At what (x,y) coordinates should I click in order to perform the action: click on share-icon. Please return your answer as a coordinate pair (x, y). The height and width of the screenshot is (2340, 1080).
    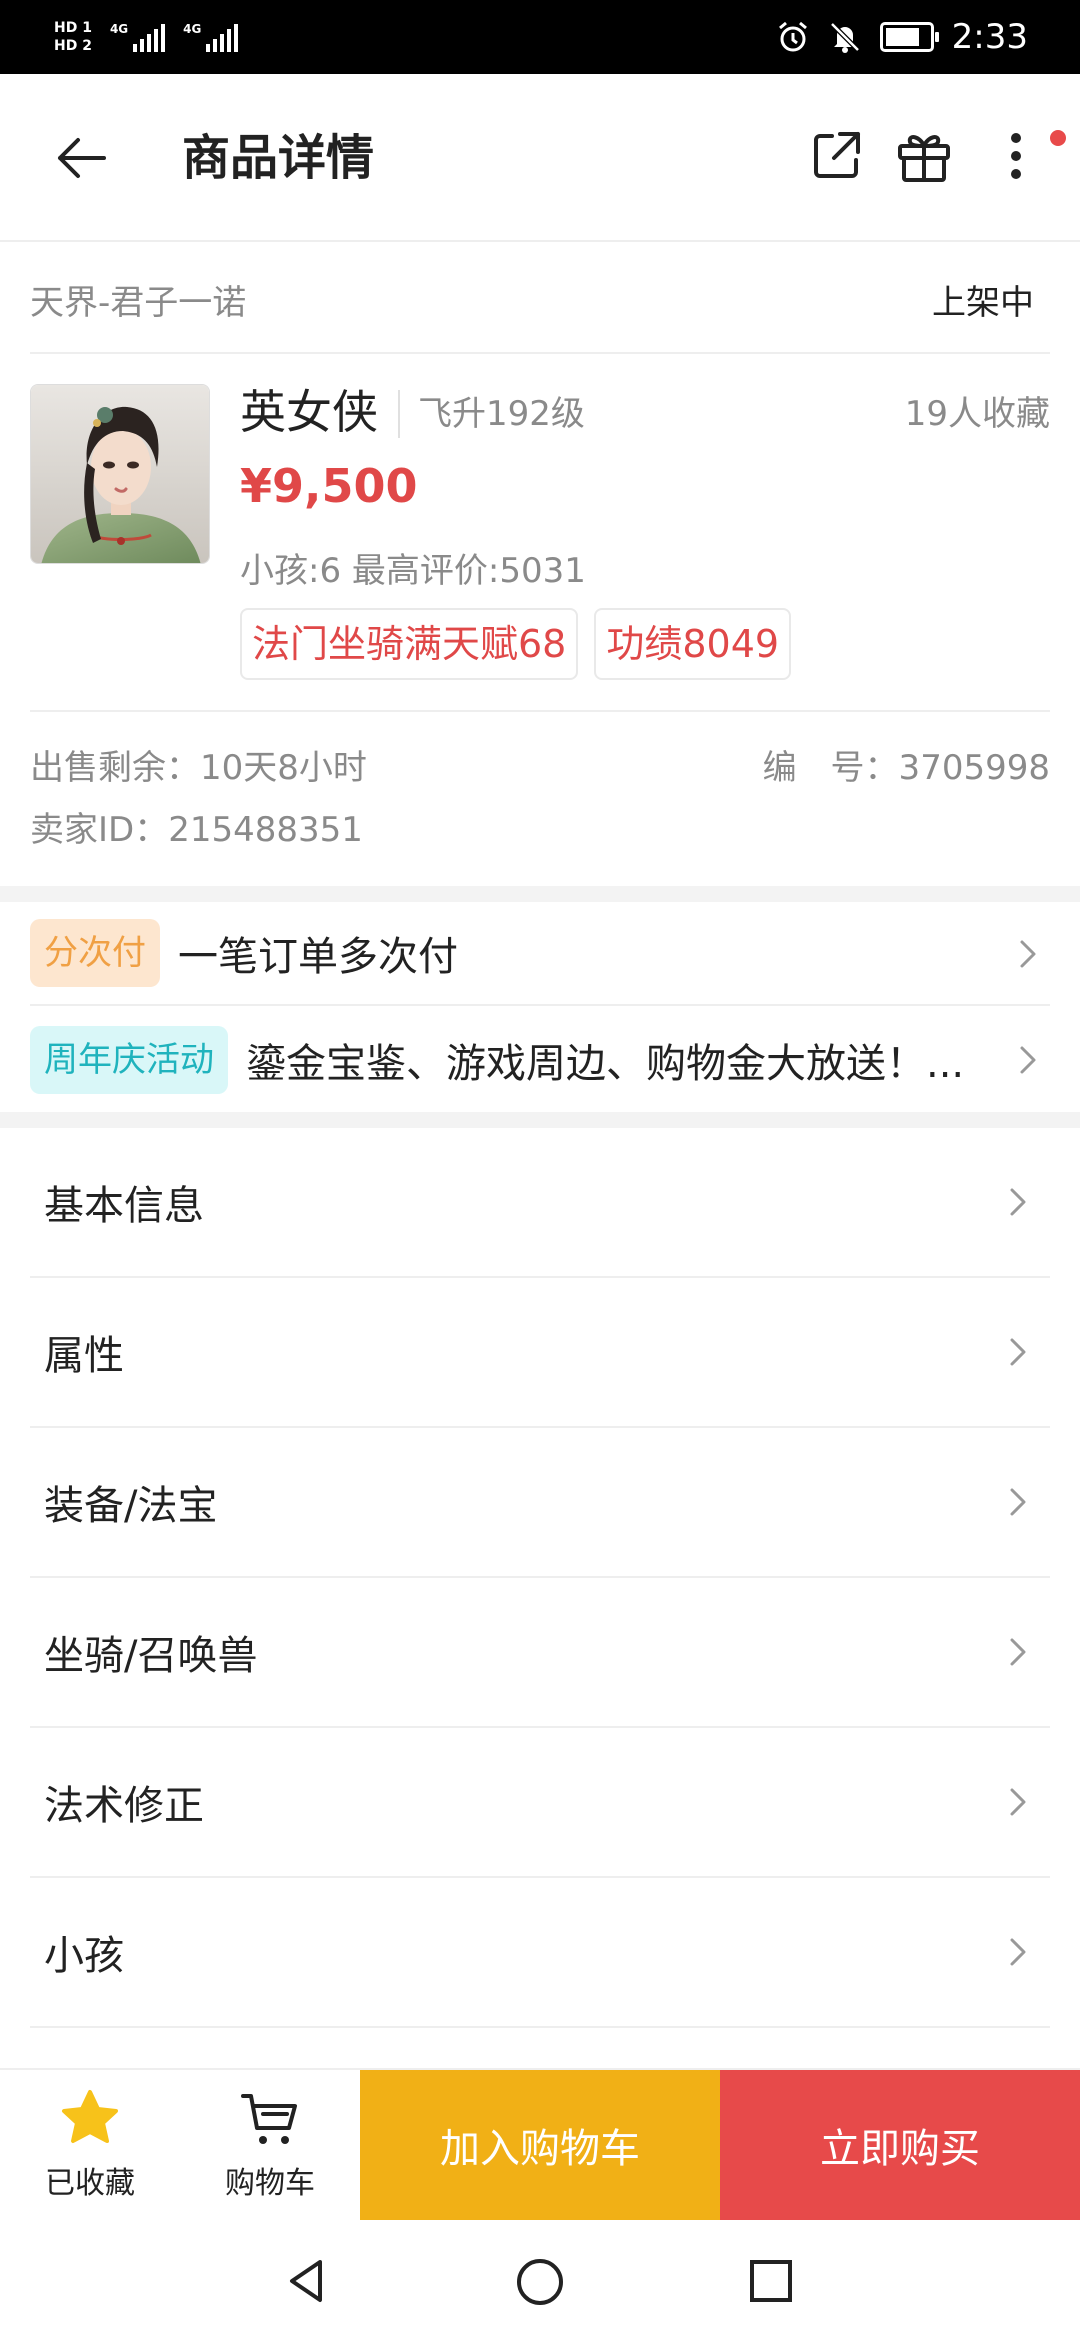
    Looking at the image, I should click on (836, 156).